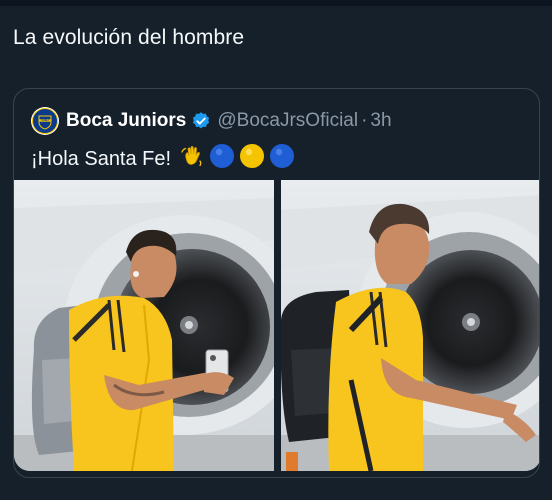 This screenshot has width=552, height=500. What do you see at coordinates (126, 121) in the screenshot?
I see `account-name: Boca Juniors` at bounding box center [126, 121].